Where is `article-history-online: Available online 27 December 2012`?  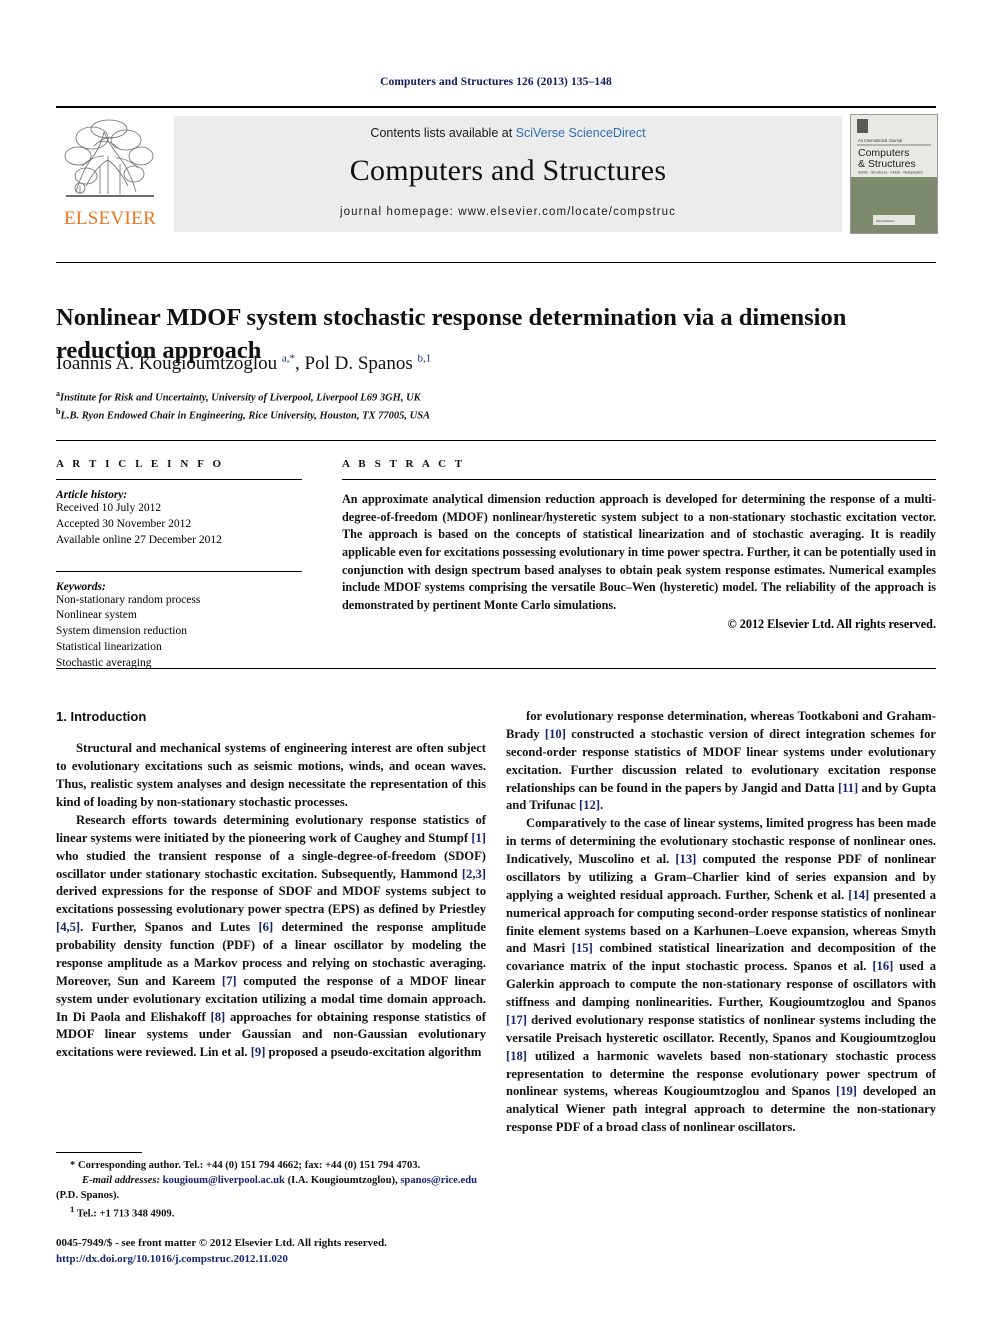
article-history-online: Available online 27 December 2012 is located at coordinates (139, 539).